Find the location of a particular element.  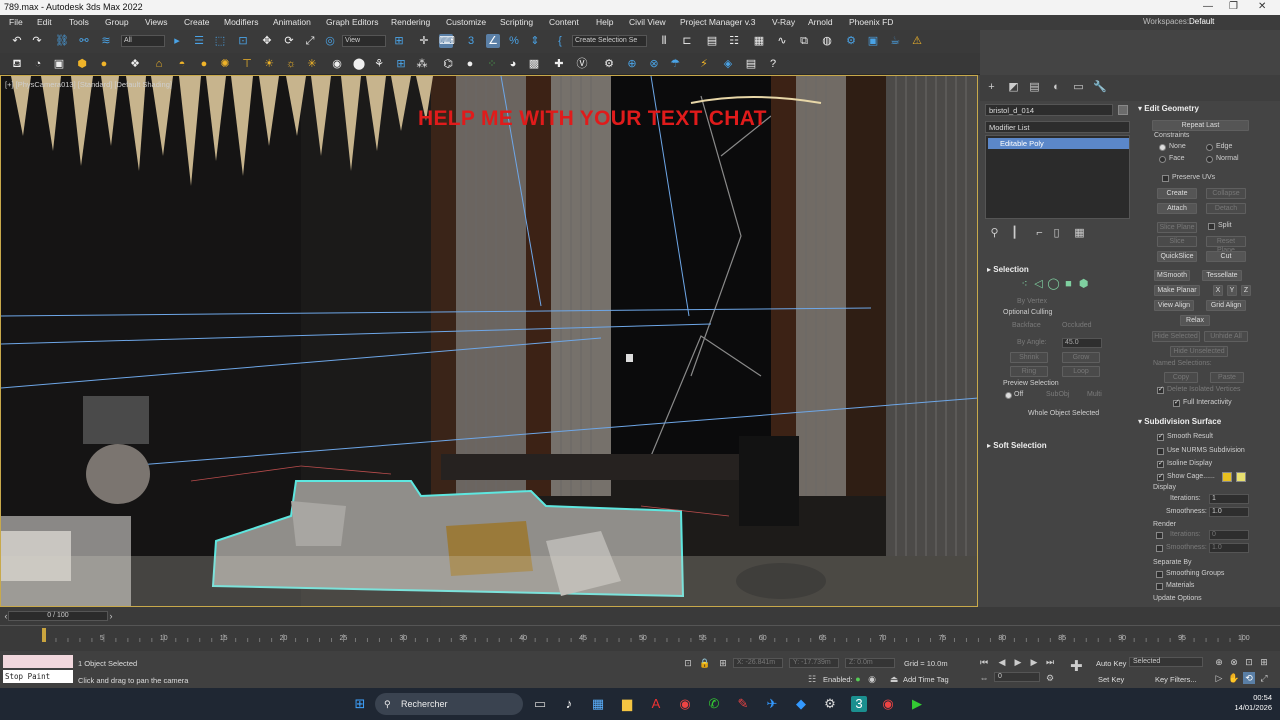

windows-start-icon: ⊞ is located at coordinates (360, 704).